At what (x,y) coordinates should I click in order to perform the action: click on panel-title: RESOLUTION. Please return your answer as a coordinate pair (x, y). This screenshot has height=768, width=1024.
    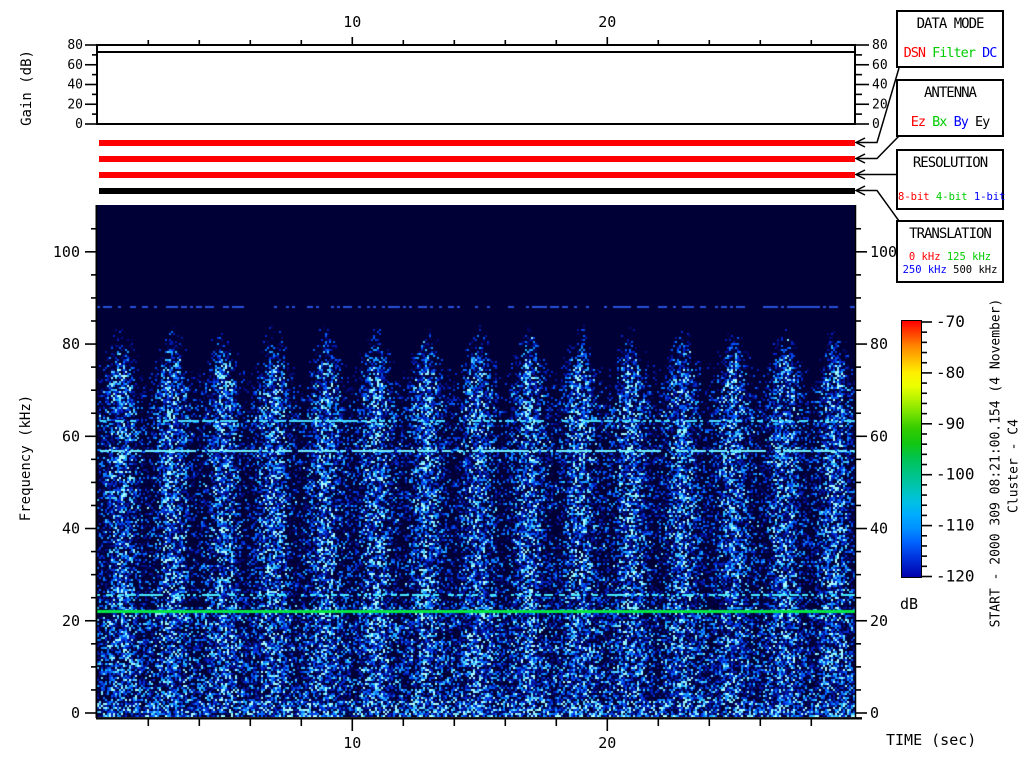
    Looking at the image, I should click on (950, 163).